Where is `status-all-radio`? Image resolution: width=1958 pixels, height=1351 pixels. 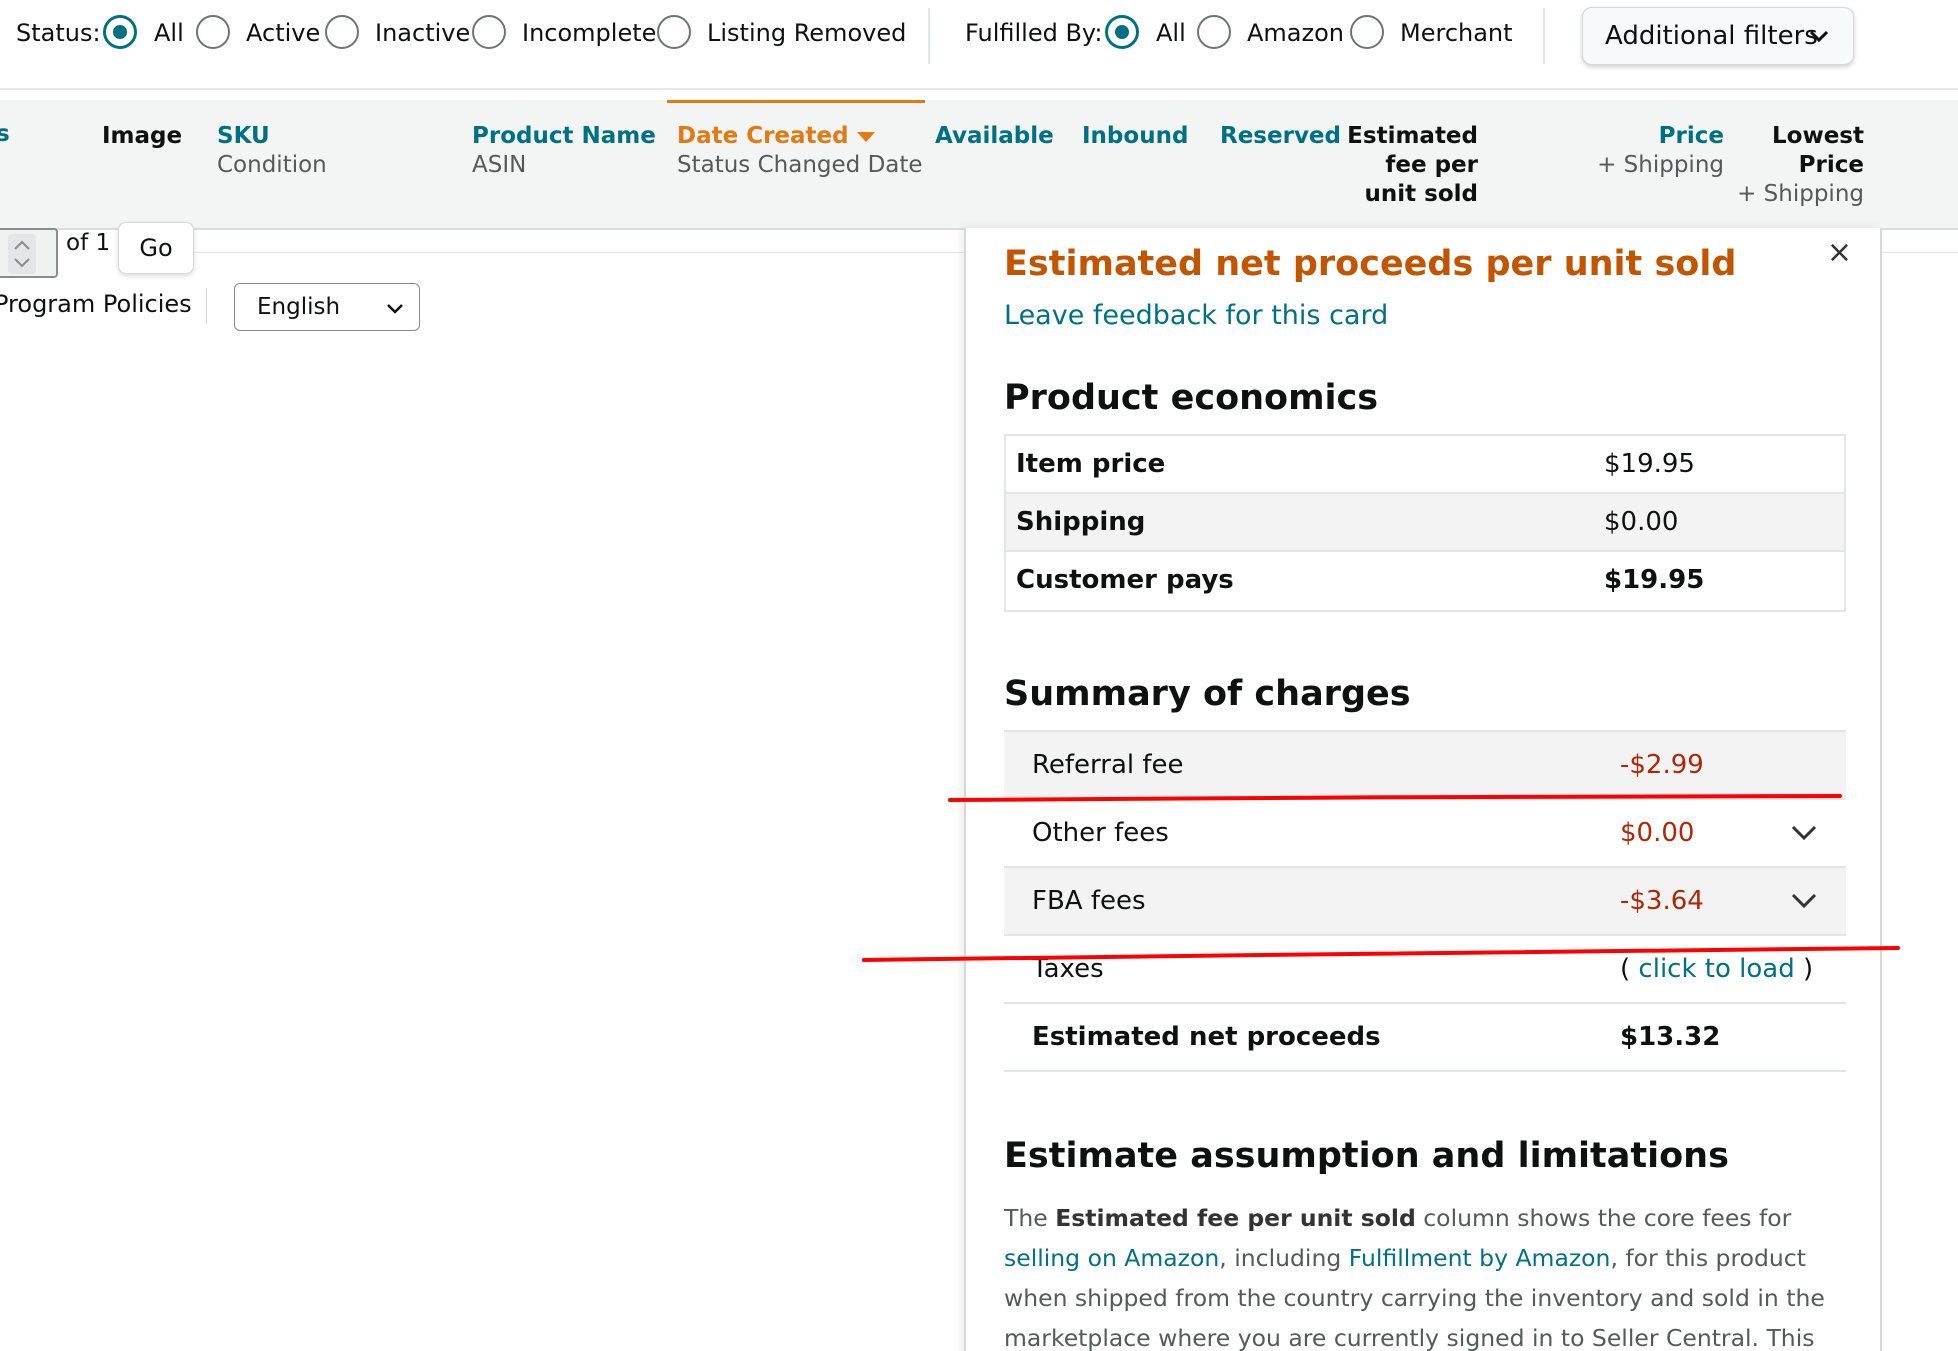 status-all-radio is located at coordinates (120, 32).